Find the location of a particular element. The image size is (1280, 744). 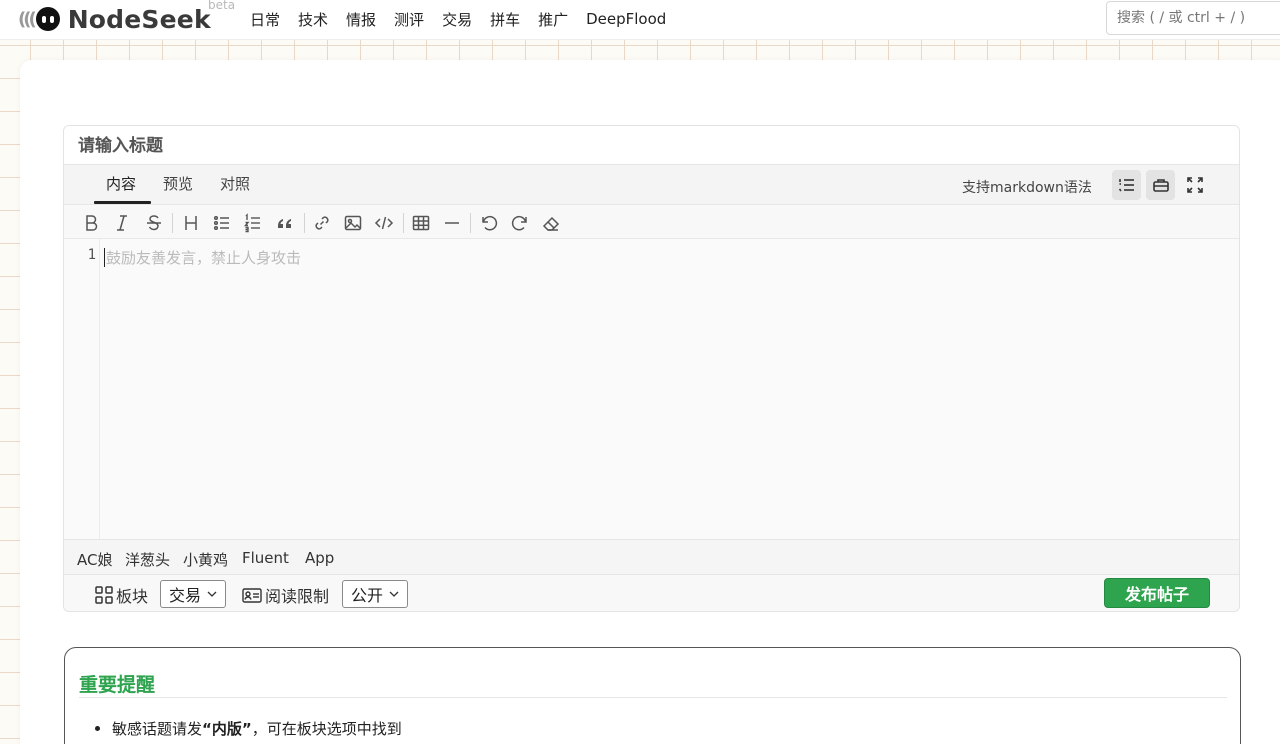

tab-compare: 对照 is located at coordinates (235, 183).